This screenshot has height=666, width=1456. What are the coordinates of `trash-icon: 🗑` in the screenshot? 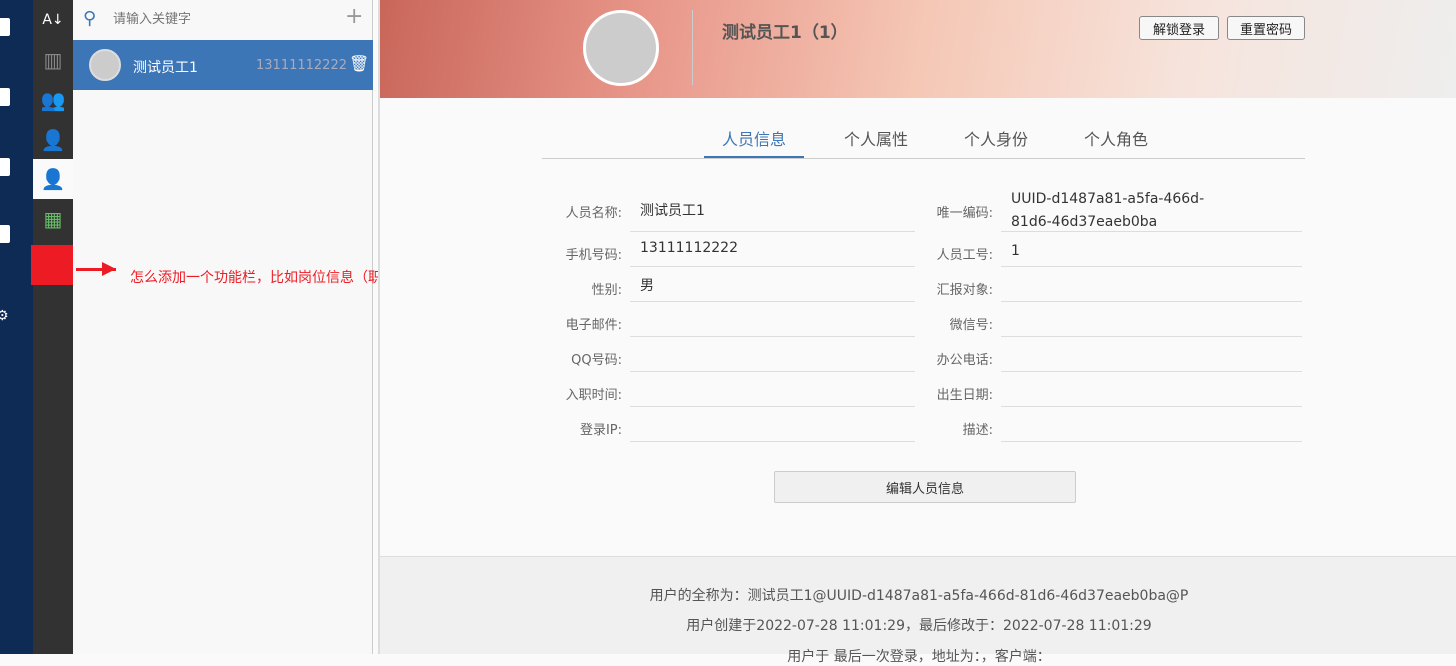 It's located at (359, 63).